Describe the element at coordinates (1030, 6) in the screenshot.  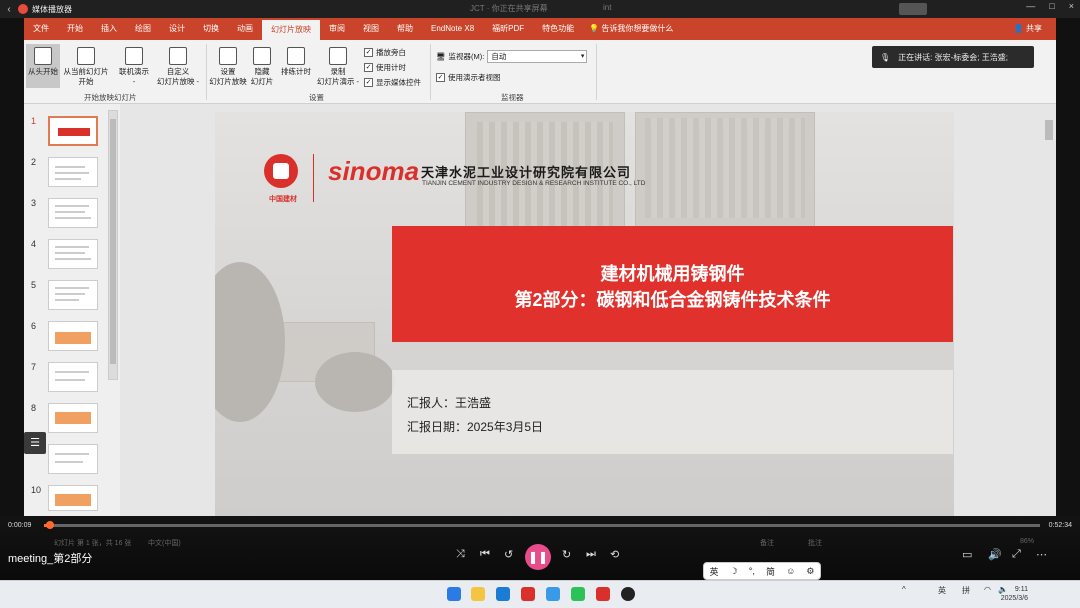
I see `minimize-button: —` at that location.